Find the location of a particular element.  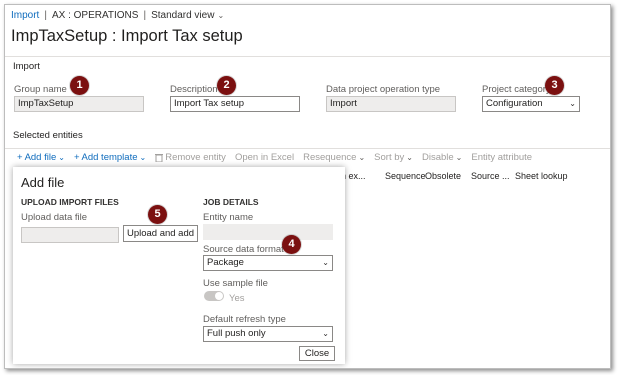

upload-group-heading: UPLOAD IMPORT FILES is located at coordinates (70, 202).